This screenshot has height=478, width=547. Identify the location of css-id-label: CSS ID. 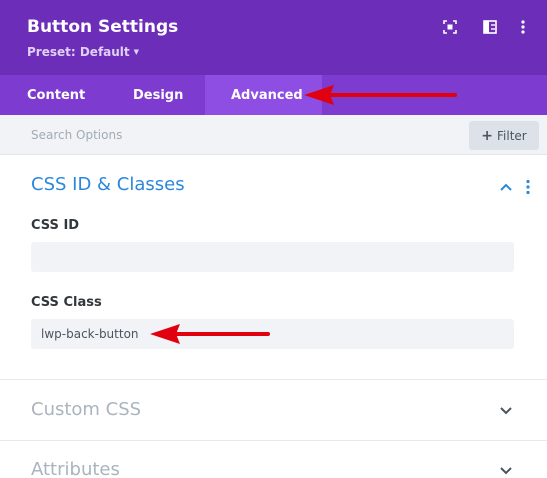
(55, 225).